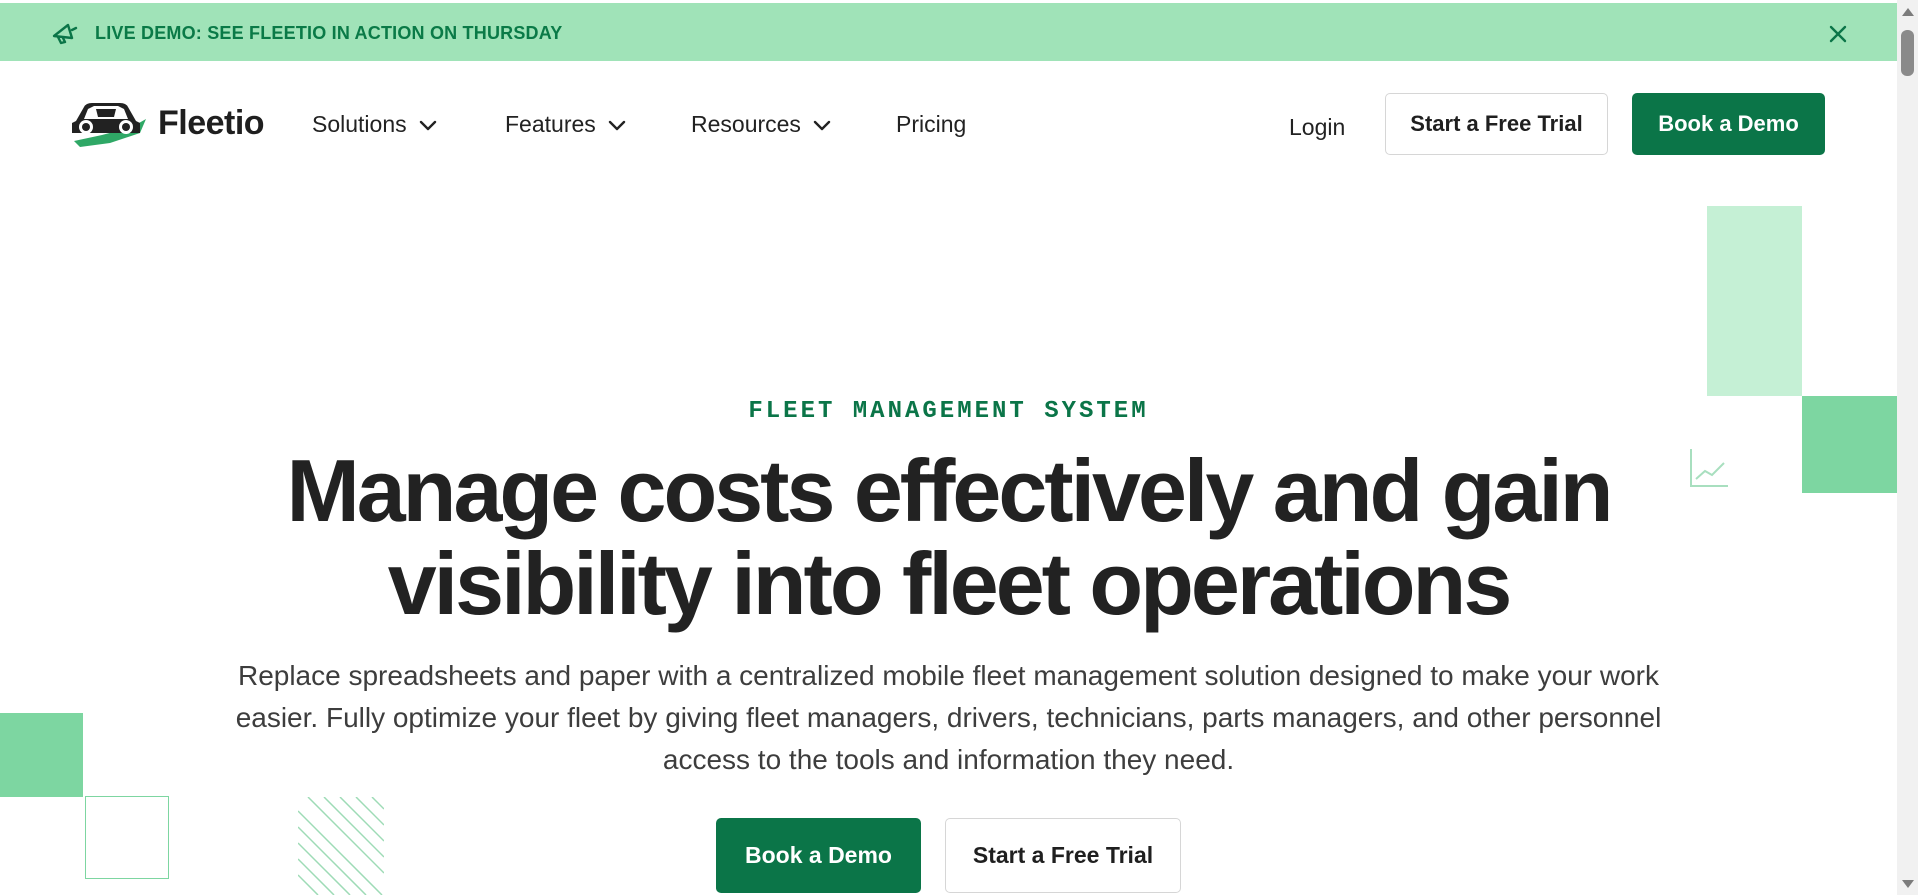 This screenshot has width=1918, height=895. What do you see at coordinates (65, 34) in the screenshot?
I see `megaphone-icon` at bounding box center [65, 34].